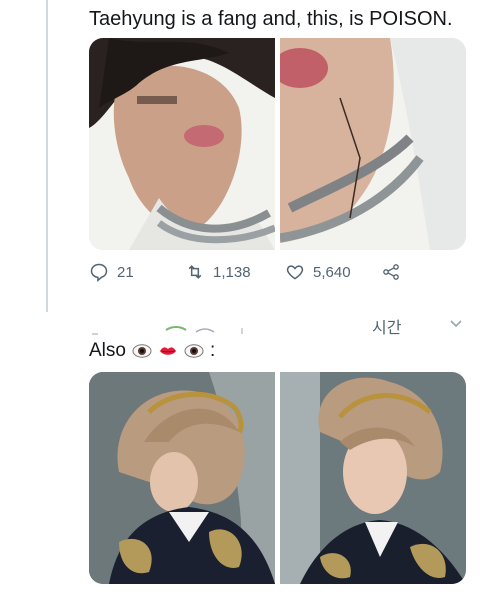 This screenshot has height=594, width=480. Describe the element at coordinates (232, 272) in the screenshot. I see `retweet-count: 1,138` at that location.